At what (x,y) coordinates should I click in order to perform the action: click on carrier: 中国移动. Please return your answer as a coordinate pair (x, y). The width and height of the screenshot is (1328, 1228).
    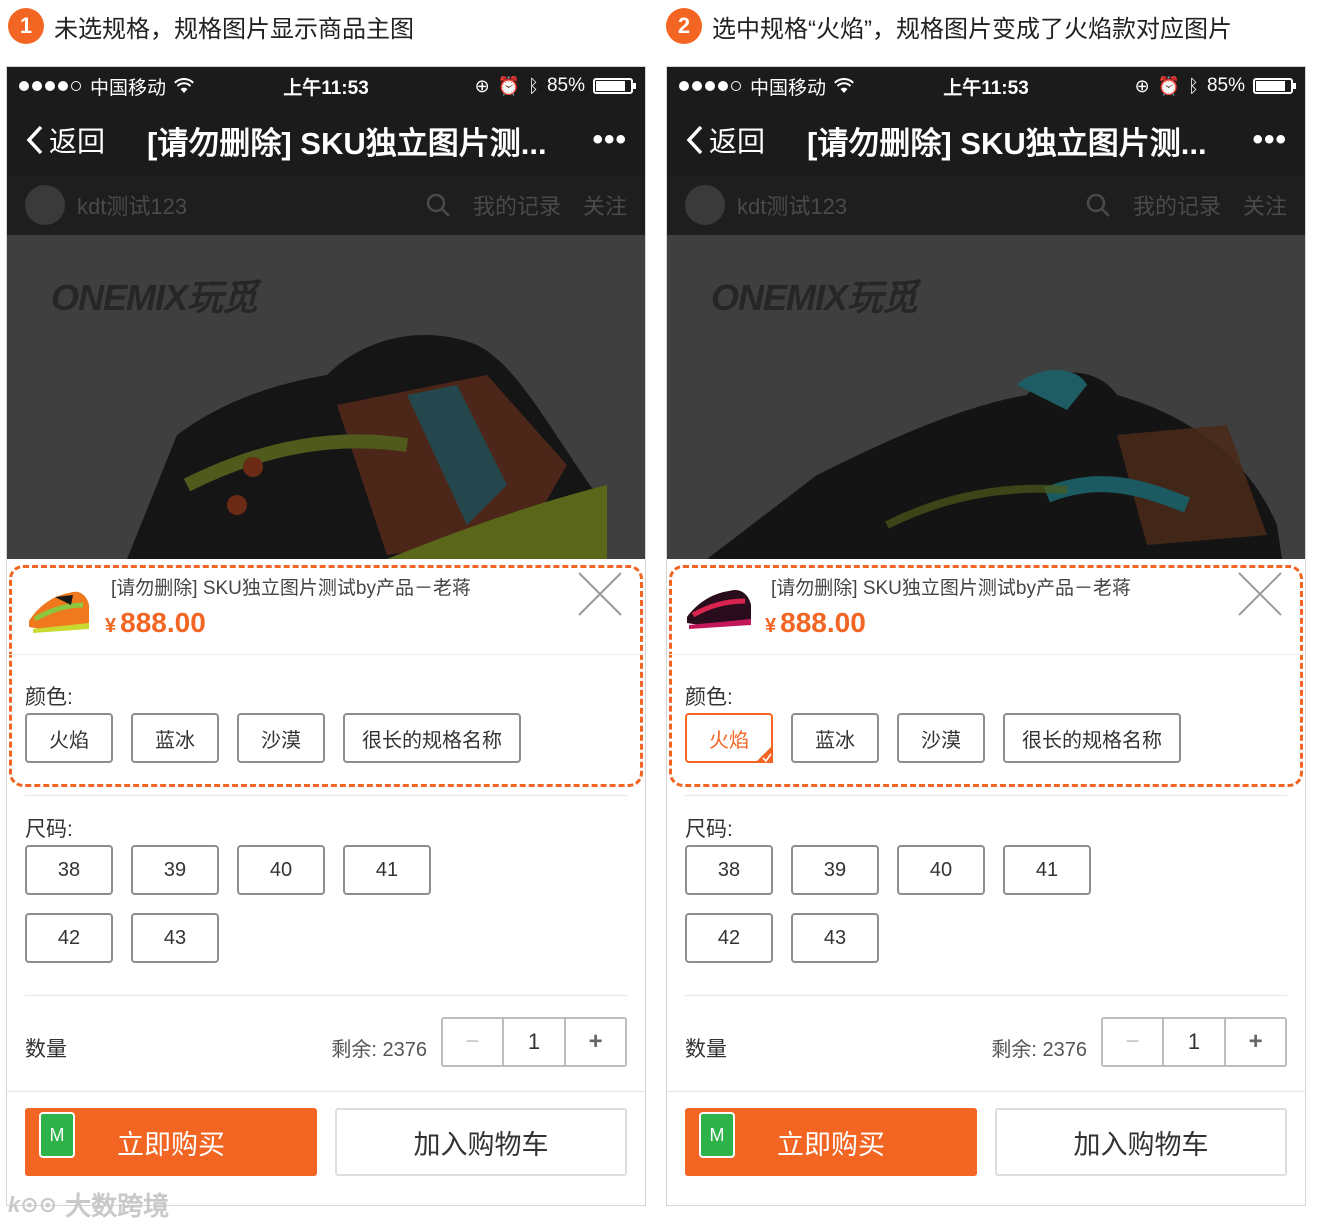
    Looking at the image, I should click on (788, 88).